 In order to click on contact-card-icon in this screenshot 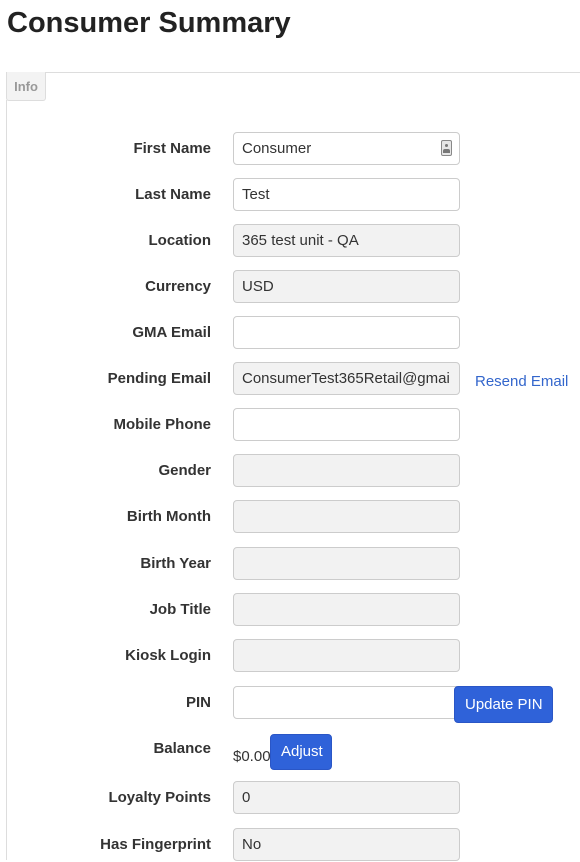, I will do `click(446, 148)`.